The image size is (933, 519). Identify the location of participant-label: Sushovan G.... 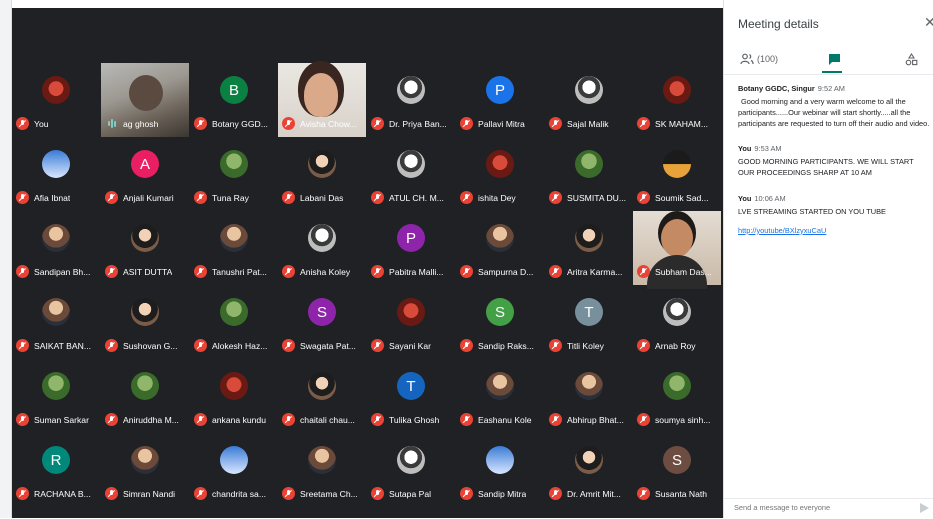
(146, 345).